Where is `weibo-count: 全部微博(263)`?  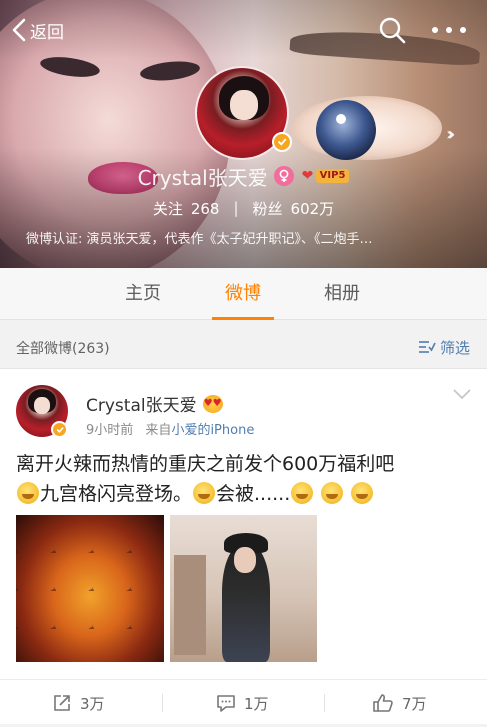
weibo-count: 全部微博(263) is located at coordinates (63, 349).